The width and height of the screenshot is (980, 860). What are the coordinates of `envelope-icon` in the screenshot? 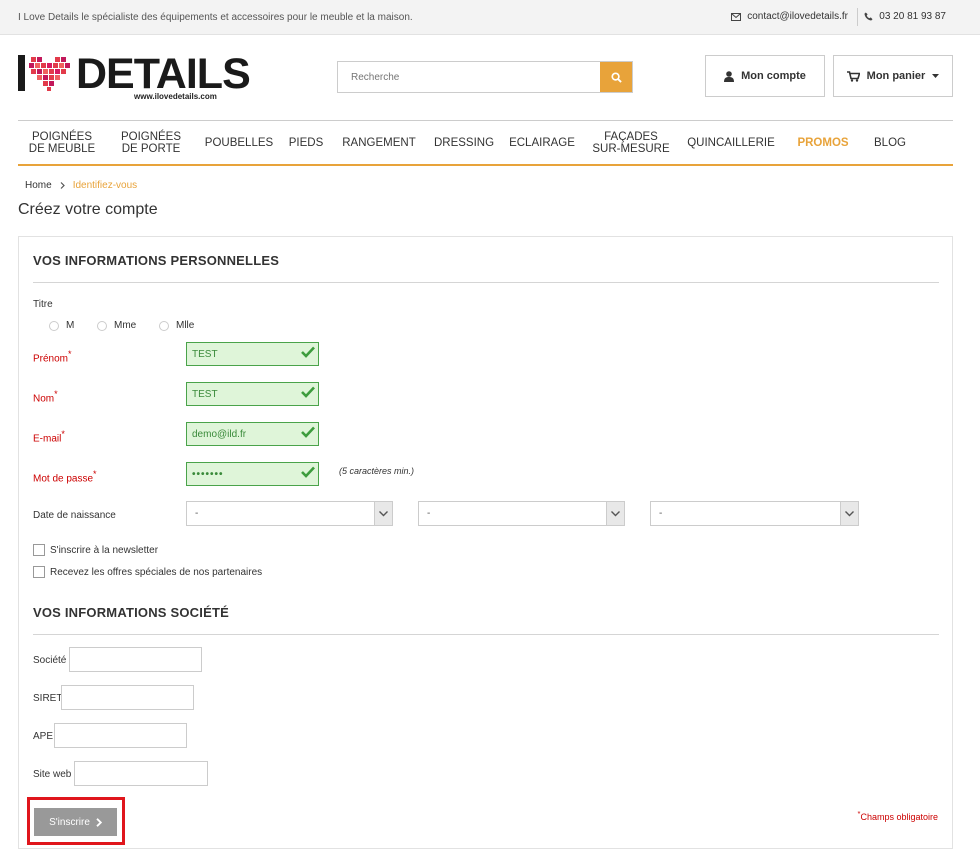 It's located at (736, 16).